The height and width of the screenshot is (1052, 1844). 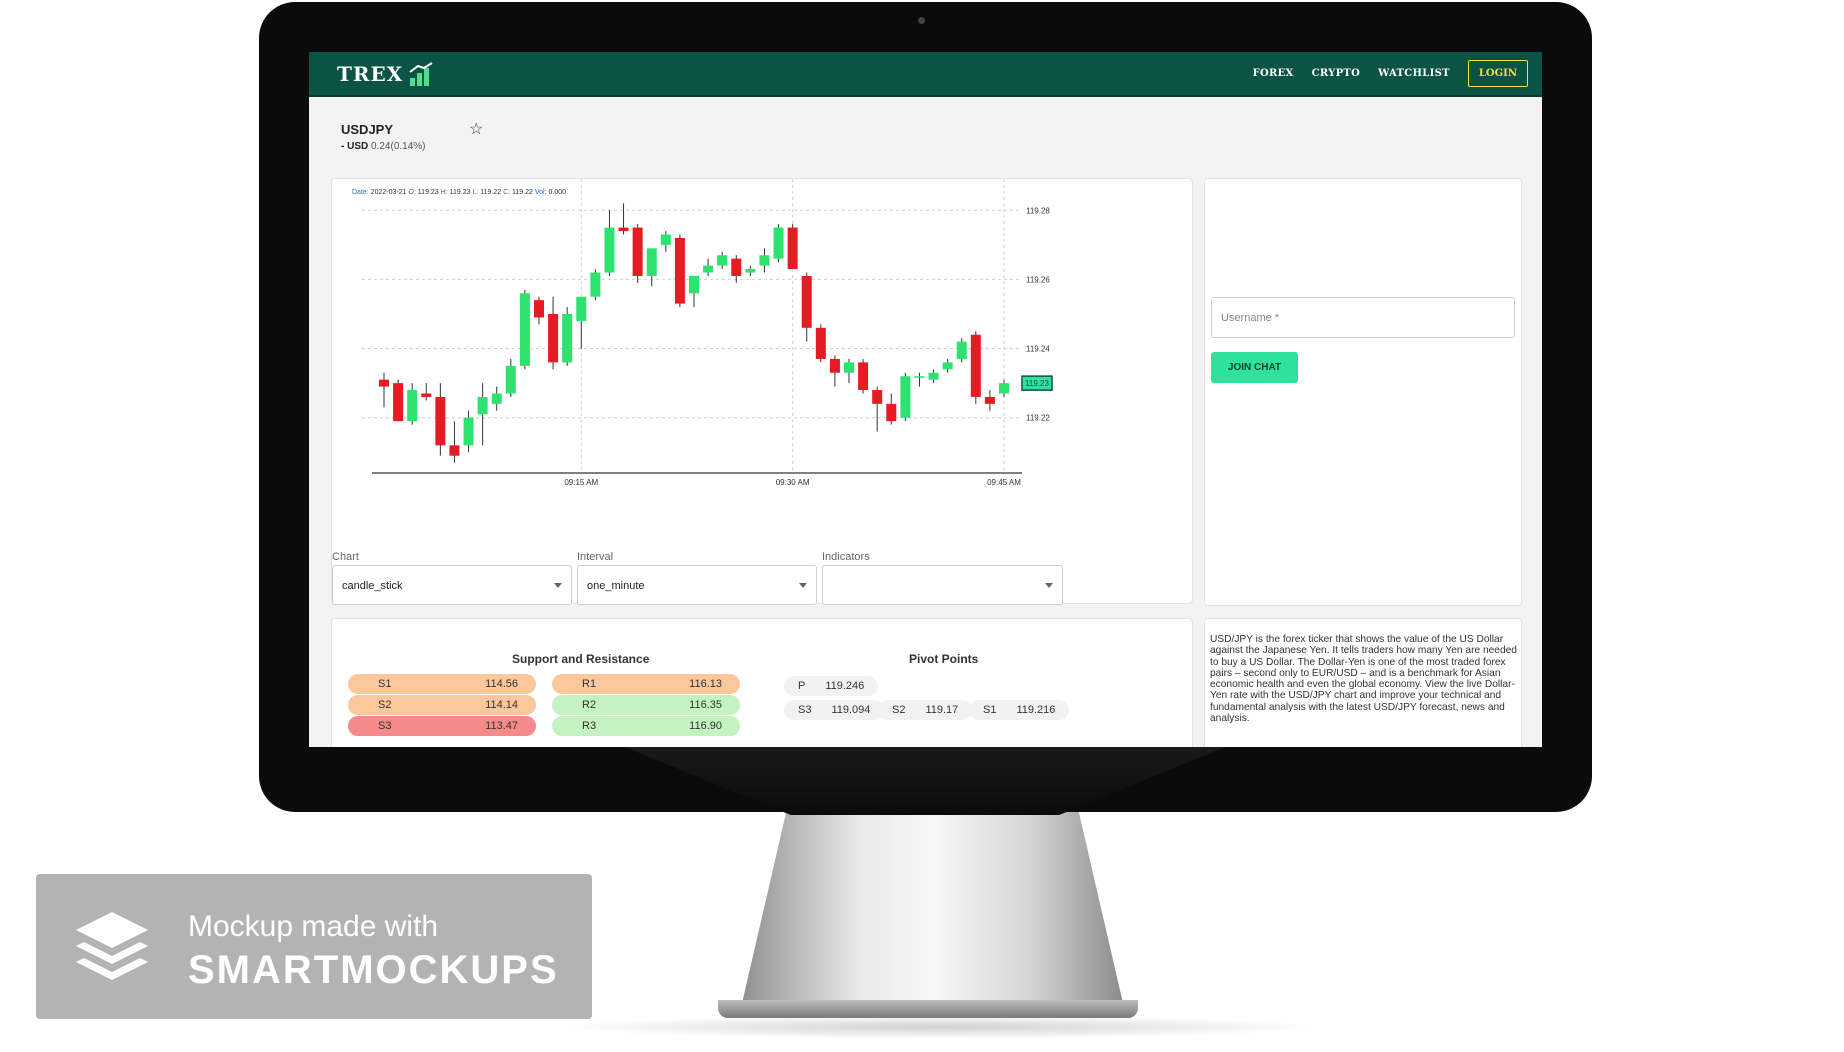 I want to click on nav-watchlist-link: WATCHLIST, so click(x=1414, y=73).